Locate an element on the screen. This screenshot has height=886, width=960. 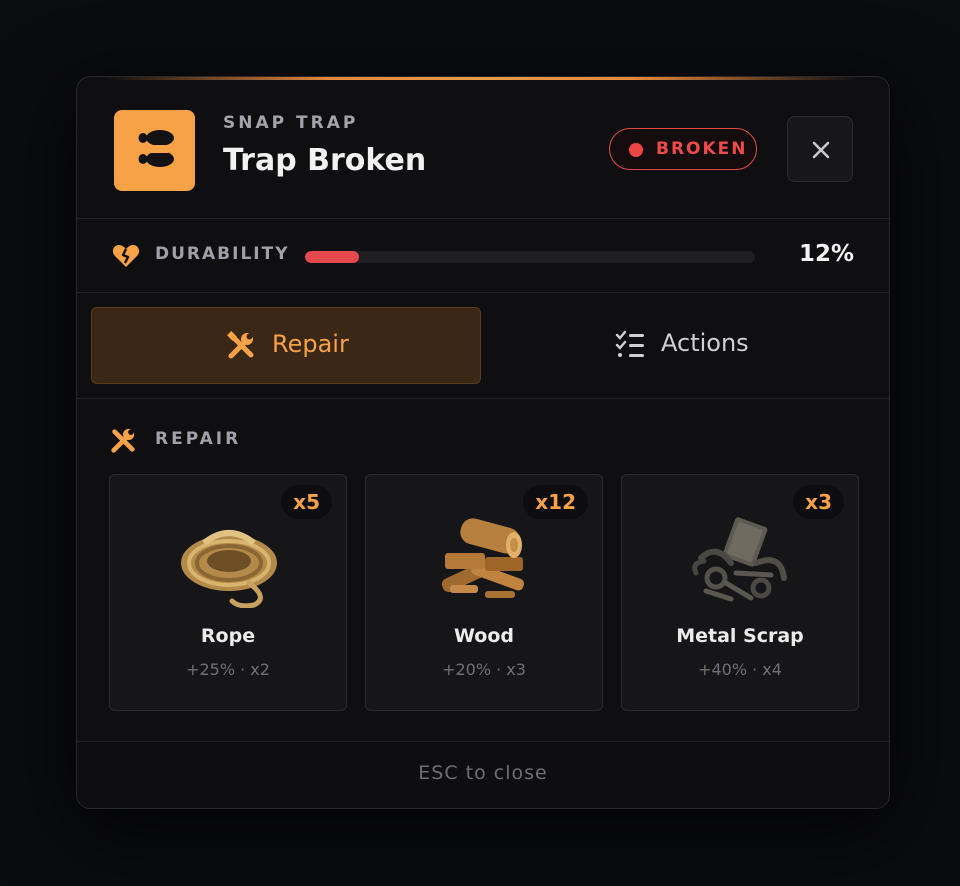
status-badge: BROKEN is located at coordinates (683, 149).